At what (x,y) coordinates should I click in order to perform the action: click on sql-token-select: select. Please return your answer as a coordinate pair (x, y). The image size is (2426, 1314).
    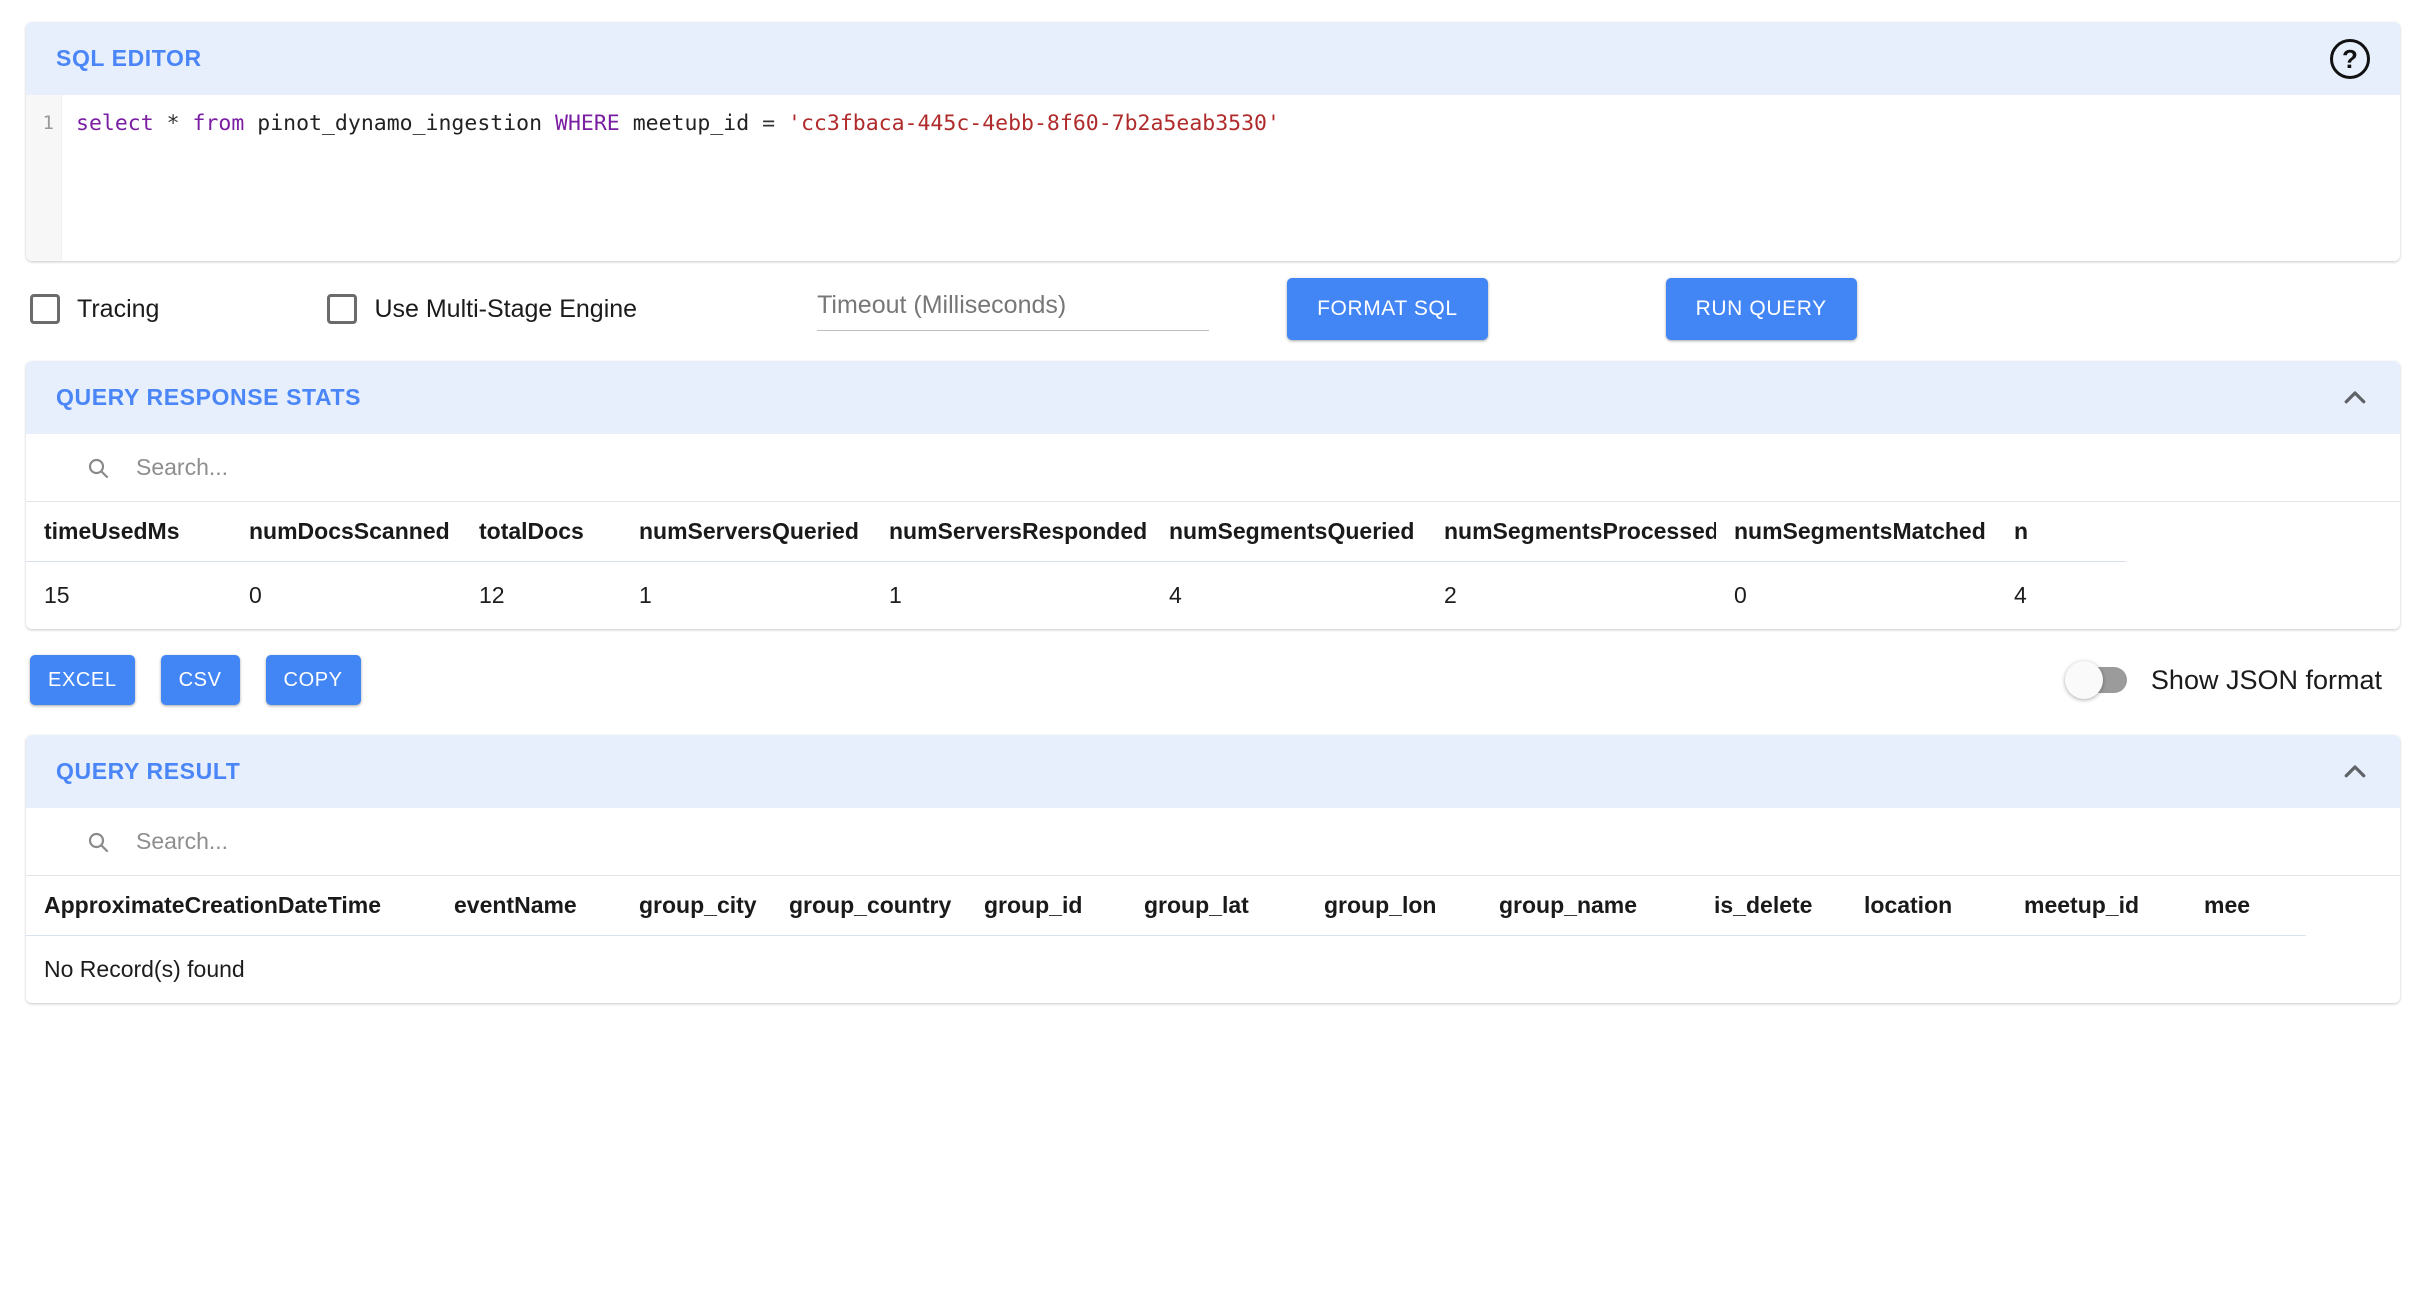
    Looking at the image, I should click on (115, 123).